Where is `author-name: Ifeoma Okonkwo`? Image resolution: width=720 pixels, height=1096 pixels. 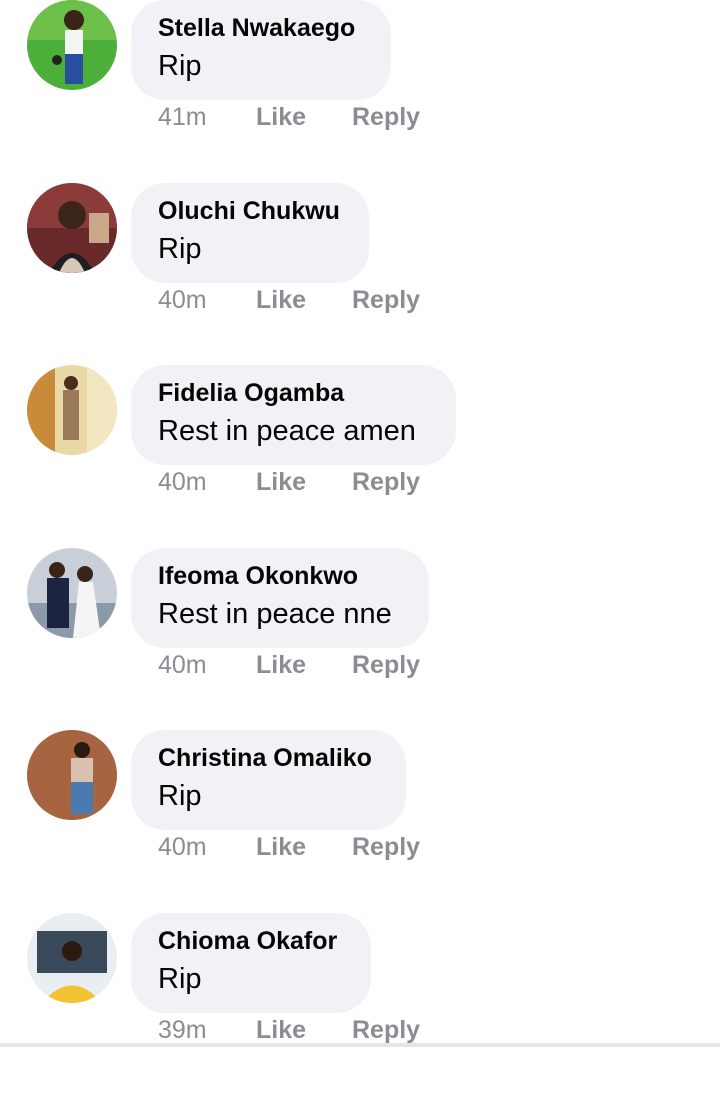
author-name: Ifeoma Okonkwo is located at coordinates (258, 576).